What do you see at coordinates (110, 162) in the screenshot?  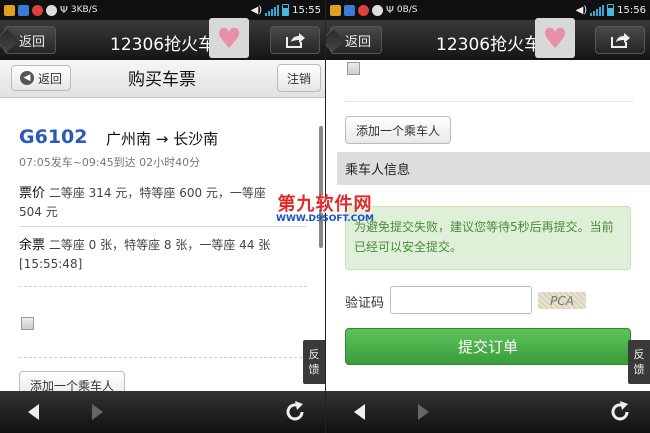 I see `train-times: 07:05发车~09:45到达 02小时40分` at bounding box center [110, 162].